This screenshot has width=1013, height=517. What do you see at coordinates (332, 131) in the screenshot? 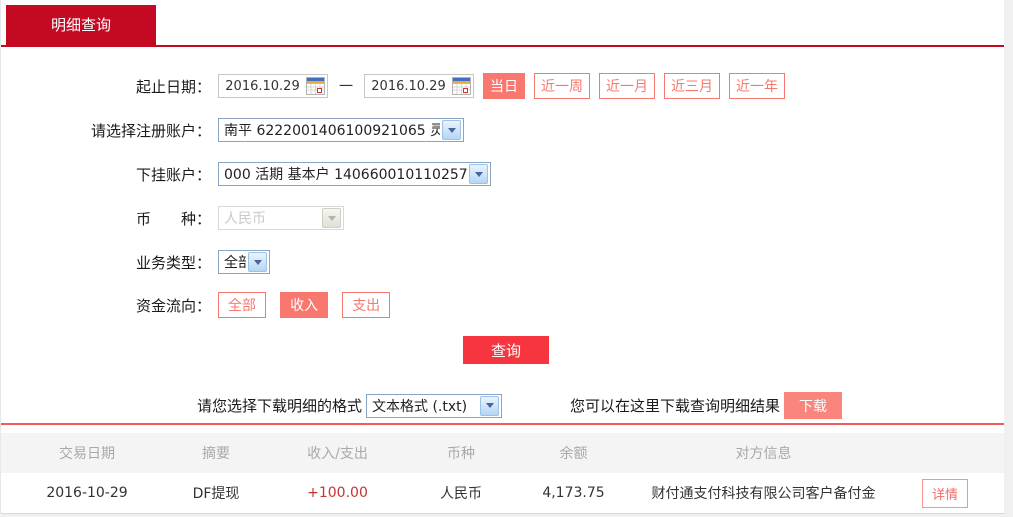
I see `register-account-value: 南平 6222001406100921065 灵通卡` at bounding box center [332, 131].